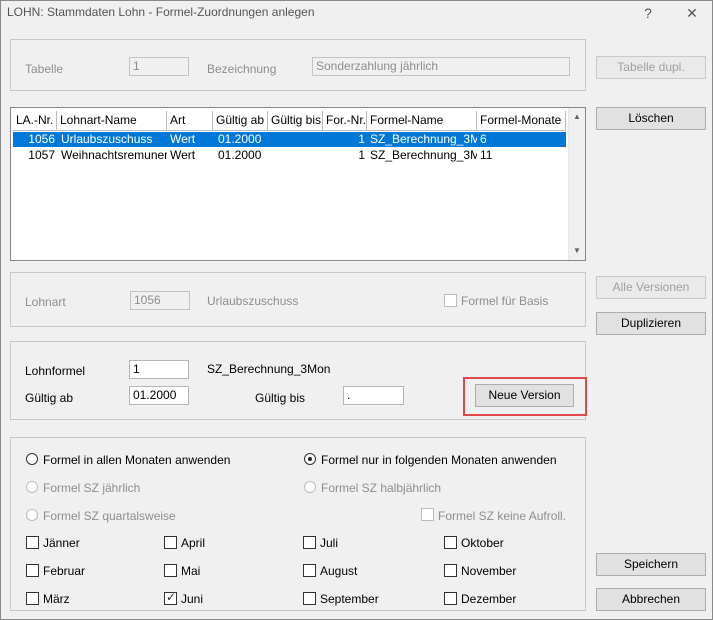  What do you see at coordinates (92, 488) in the screenshot?
I see `sz-jaehrlich-label: Formel SZ jährlich` at bounding box center [92, 488].